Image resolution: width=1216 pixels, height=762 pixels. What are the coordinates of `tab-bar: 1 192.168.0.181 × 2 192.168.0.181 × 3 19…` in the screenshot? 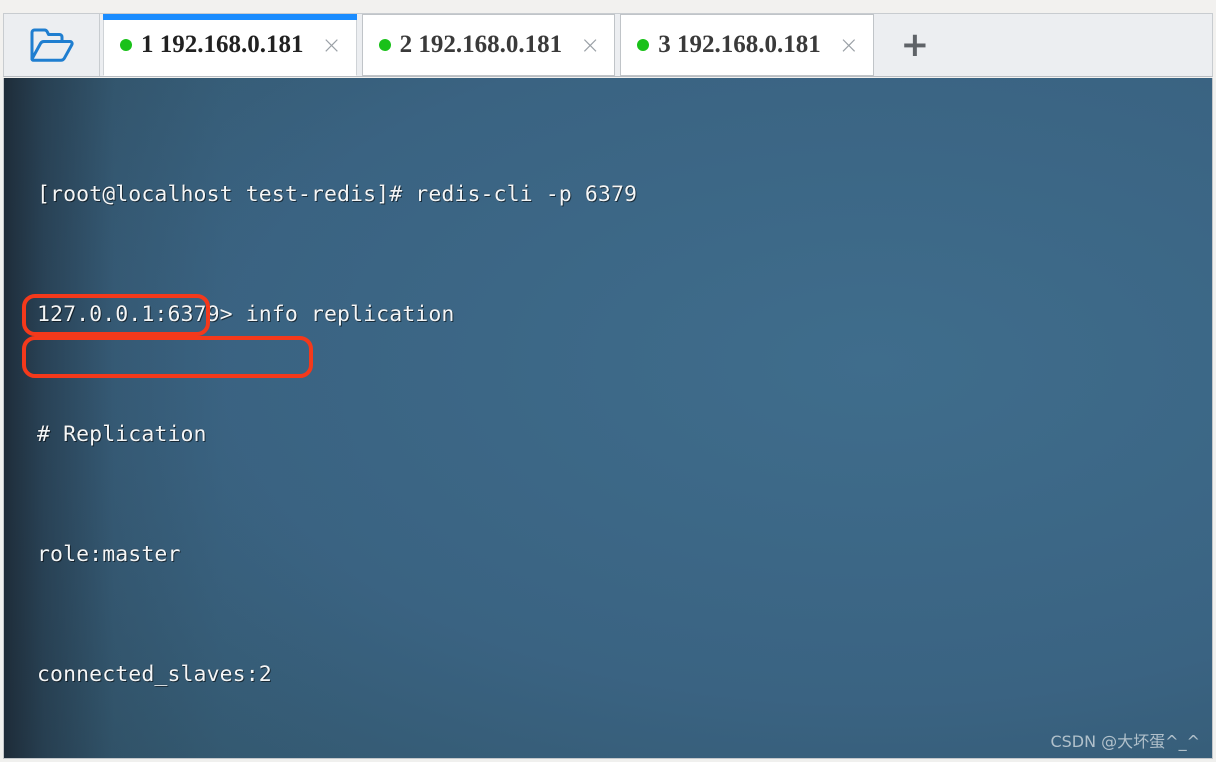 It's located at (608, 40).